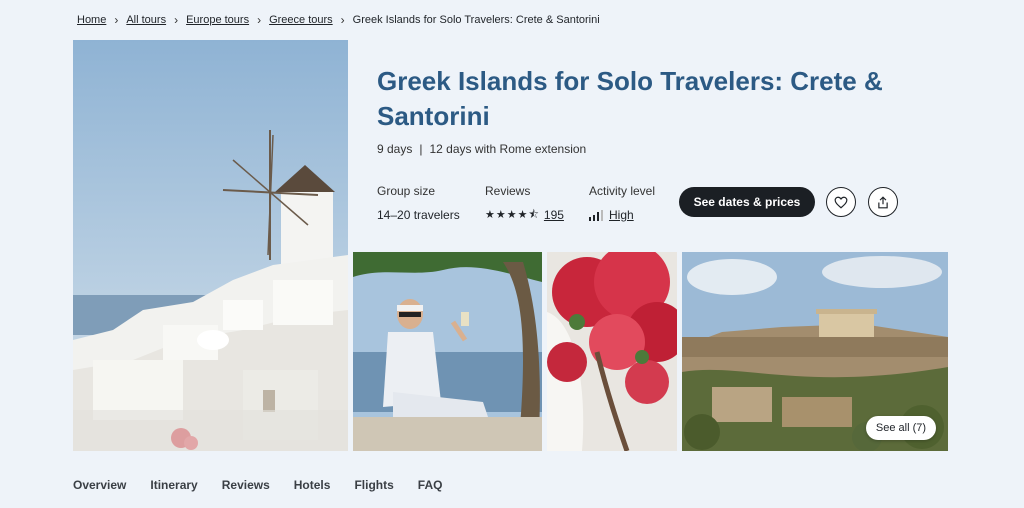 Image resolution: width=1024 pixels, height=508 pixels. I want to click on stat-reviews: Reviews ★ ★ ★ ★ ⯪ 195, so click(524, 203).